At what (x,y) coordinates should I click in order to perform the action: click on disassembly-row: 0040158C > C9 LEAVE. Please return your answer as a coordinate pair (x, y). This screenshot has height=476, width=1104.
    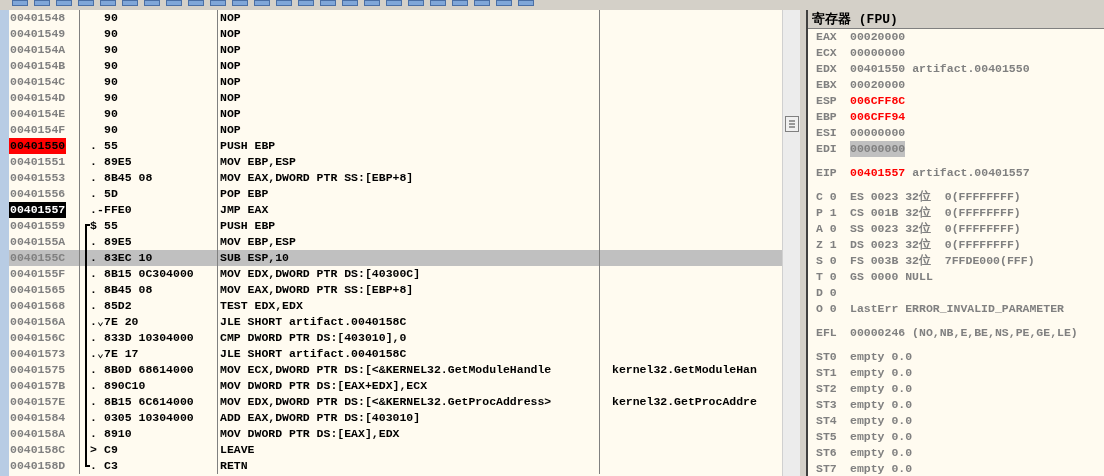
    Looking at the image, I should click on (396, 450).